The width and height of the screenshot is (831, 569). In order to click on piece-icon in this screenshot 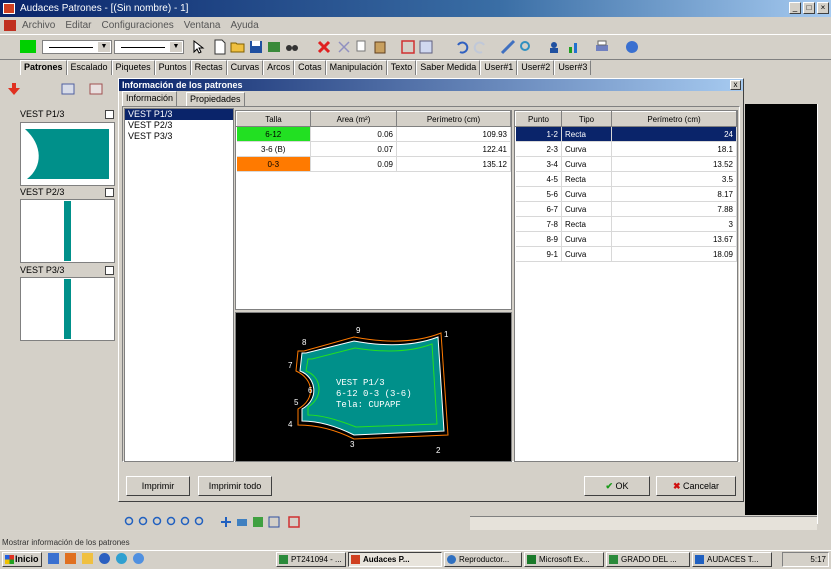, I will do `click(68, 89)`.